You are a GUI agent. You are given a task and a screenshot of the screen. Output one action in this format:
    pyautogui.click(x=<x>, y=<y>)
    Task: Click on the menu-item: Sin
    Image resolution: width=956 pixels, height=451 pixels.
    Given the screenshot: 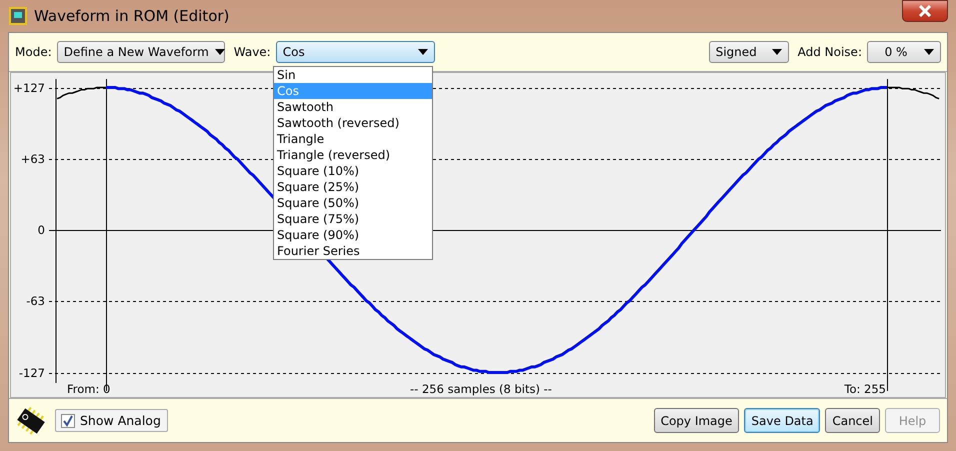 What is the action you would take?
    pyautogui.click(x=353, y=75)
    